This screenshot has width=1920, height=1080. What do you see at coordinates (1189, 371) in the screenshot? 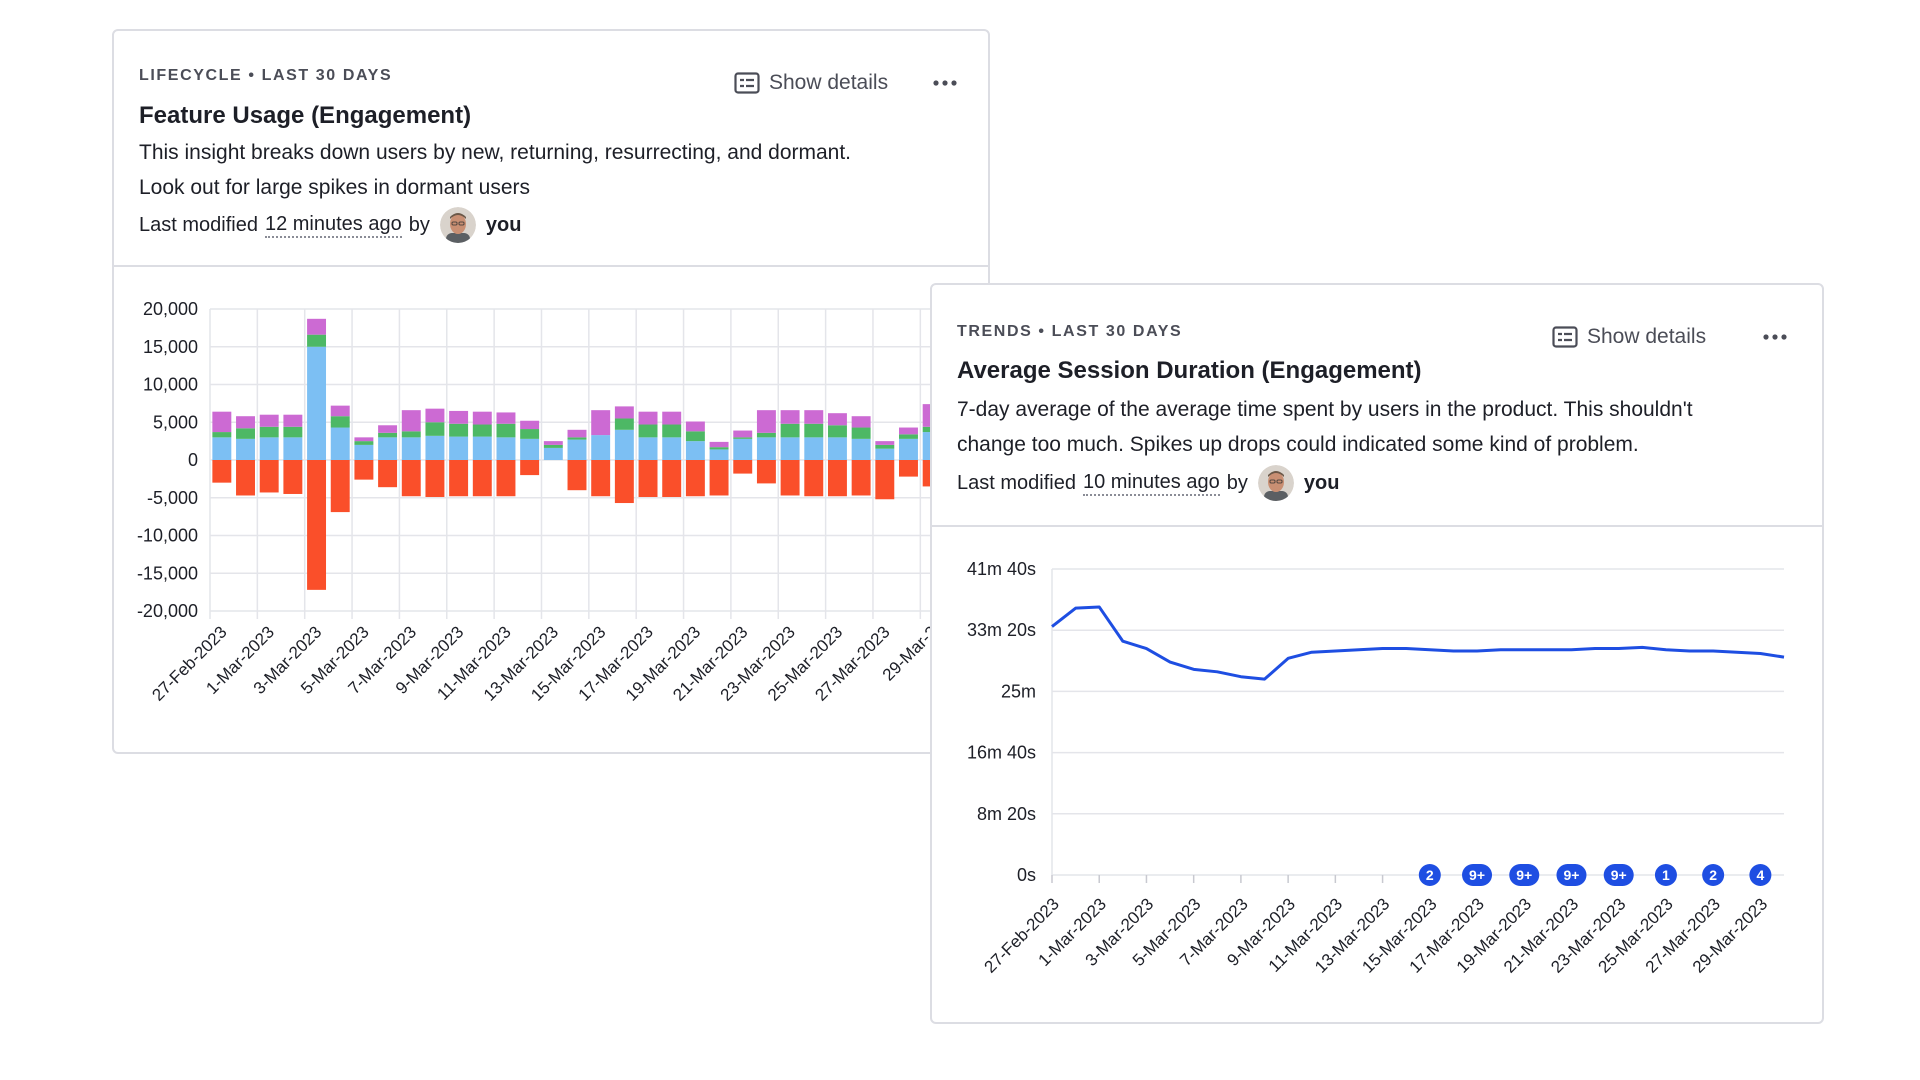
I see `insight-title: Average Session Duration (Engagement)` at bounding box center [1189, 371].